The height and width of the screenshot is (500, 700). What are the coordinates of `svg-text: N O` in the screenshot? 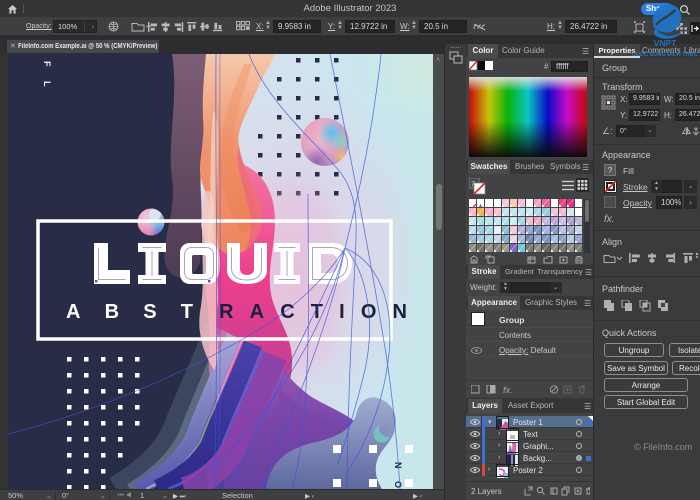 It's located at (398, 475).